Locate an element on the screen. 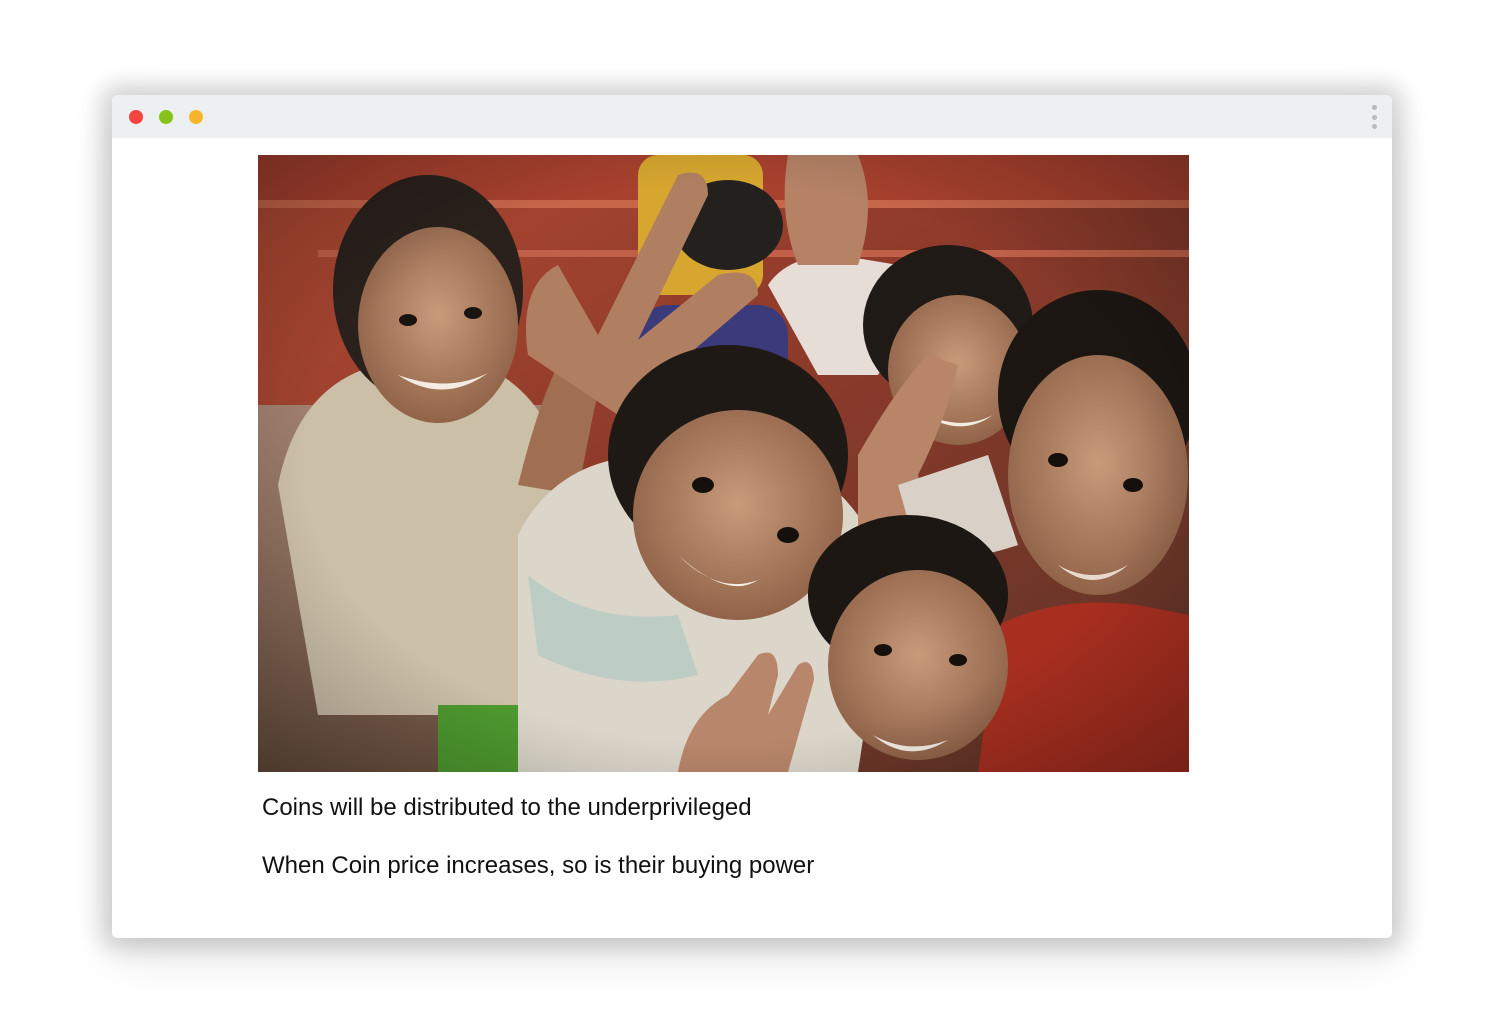 This screenshot has width=1504, height=1018. vertical-ellipsis-icon is located at coordinates (1374, 117).